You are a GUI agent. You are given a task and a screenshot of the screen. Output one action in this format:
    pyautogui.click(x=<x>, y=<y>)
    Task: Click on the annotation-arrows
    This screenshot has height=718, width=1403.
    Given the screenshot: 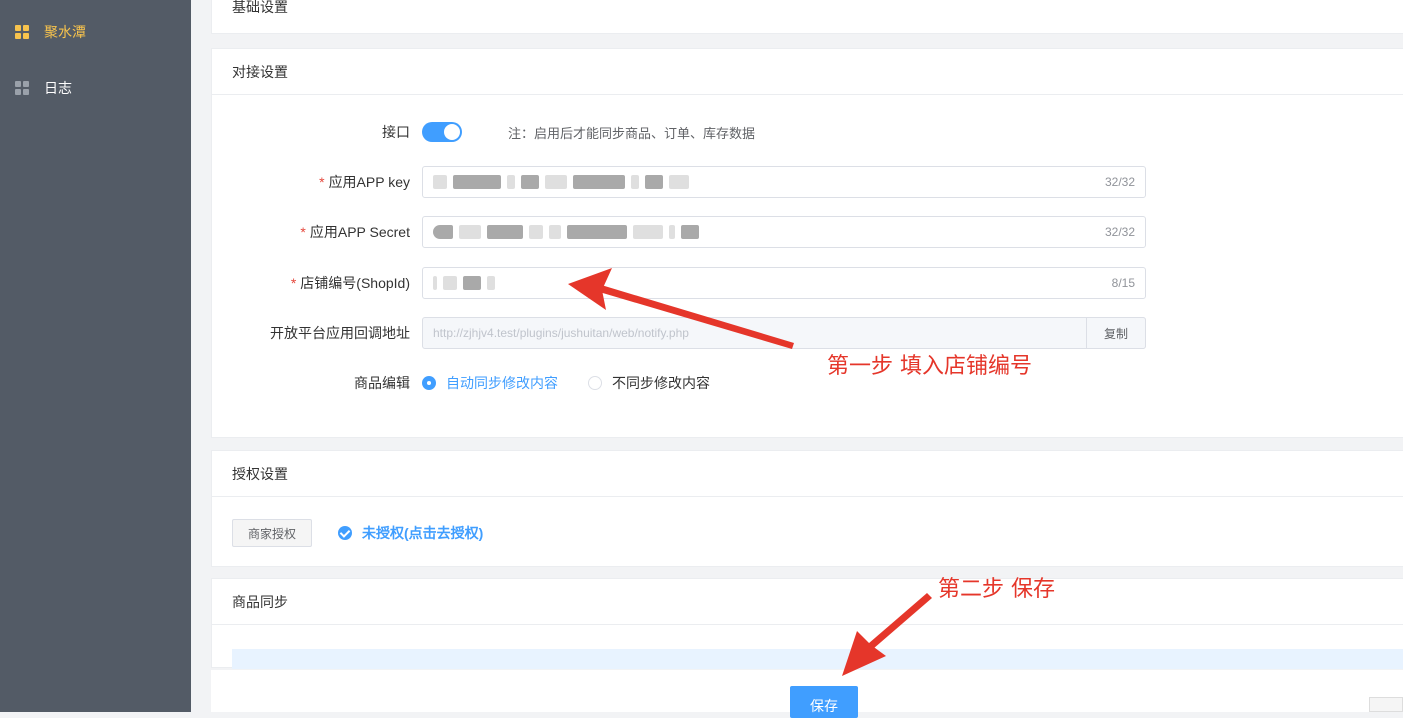 What is the action you would take?
    pyautogui.click(x=750, y=472)
    